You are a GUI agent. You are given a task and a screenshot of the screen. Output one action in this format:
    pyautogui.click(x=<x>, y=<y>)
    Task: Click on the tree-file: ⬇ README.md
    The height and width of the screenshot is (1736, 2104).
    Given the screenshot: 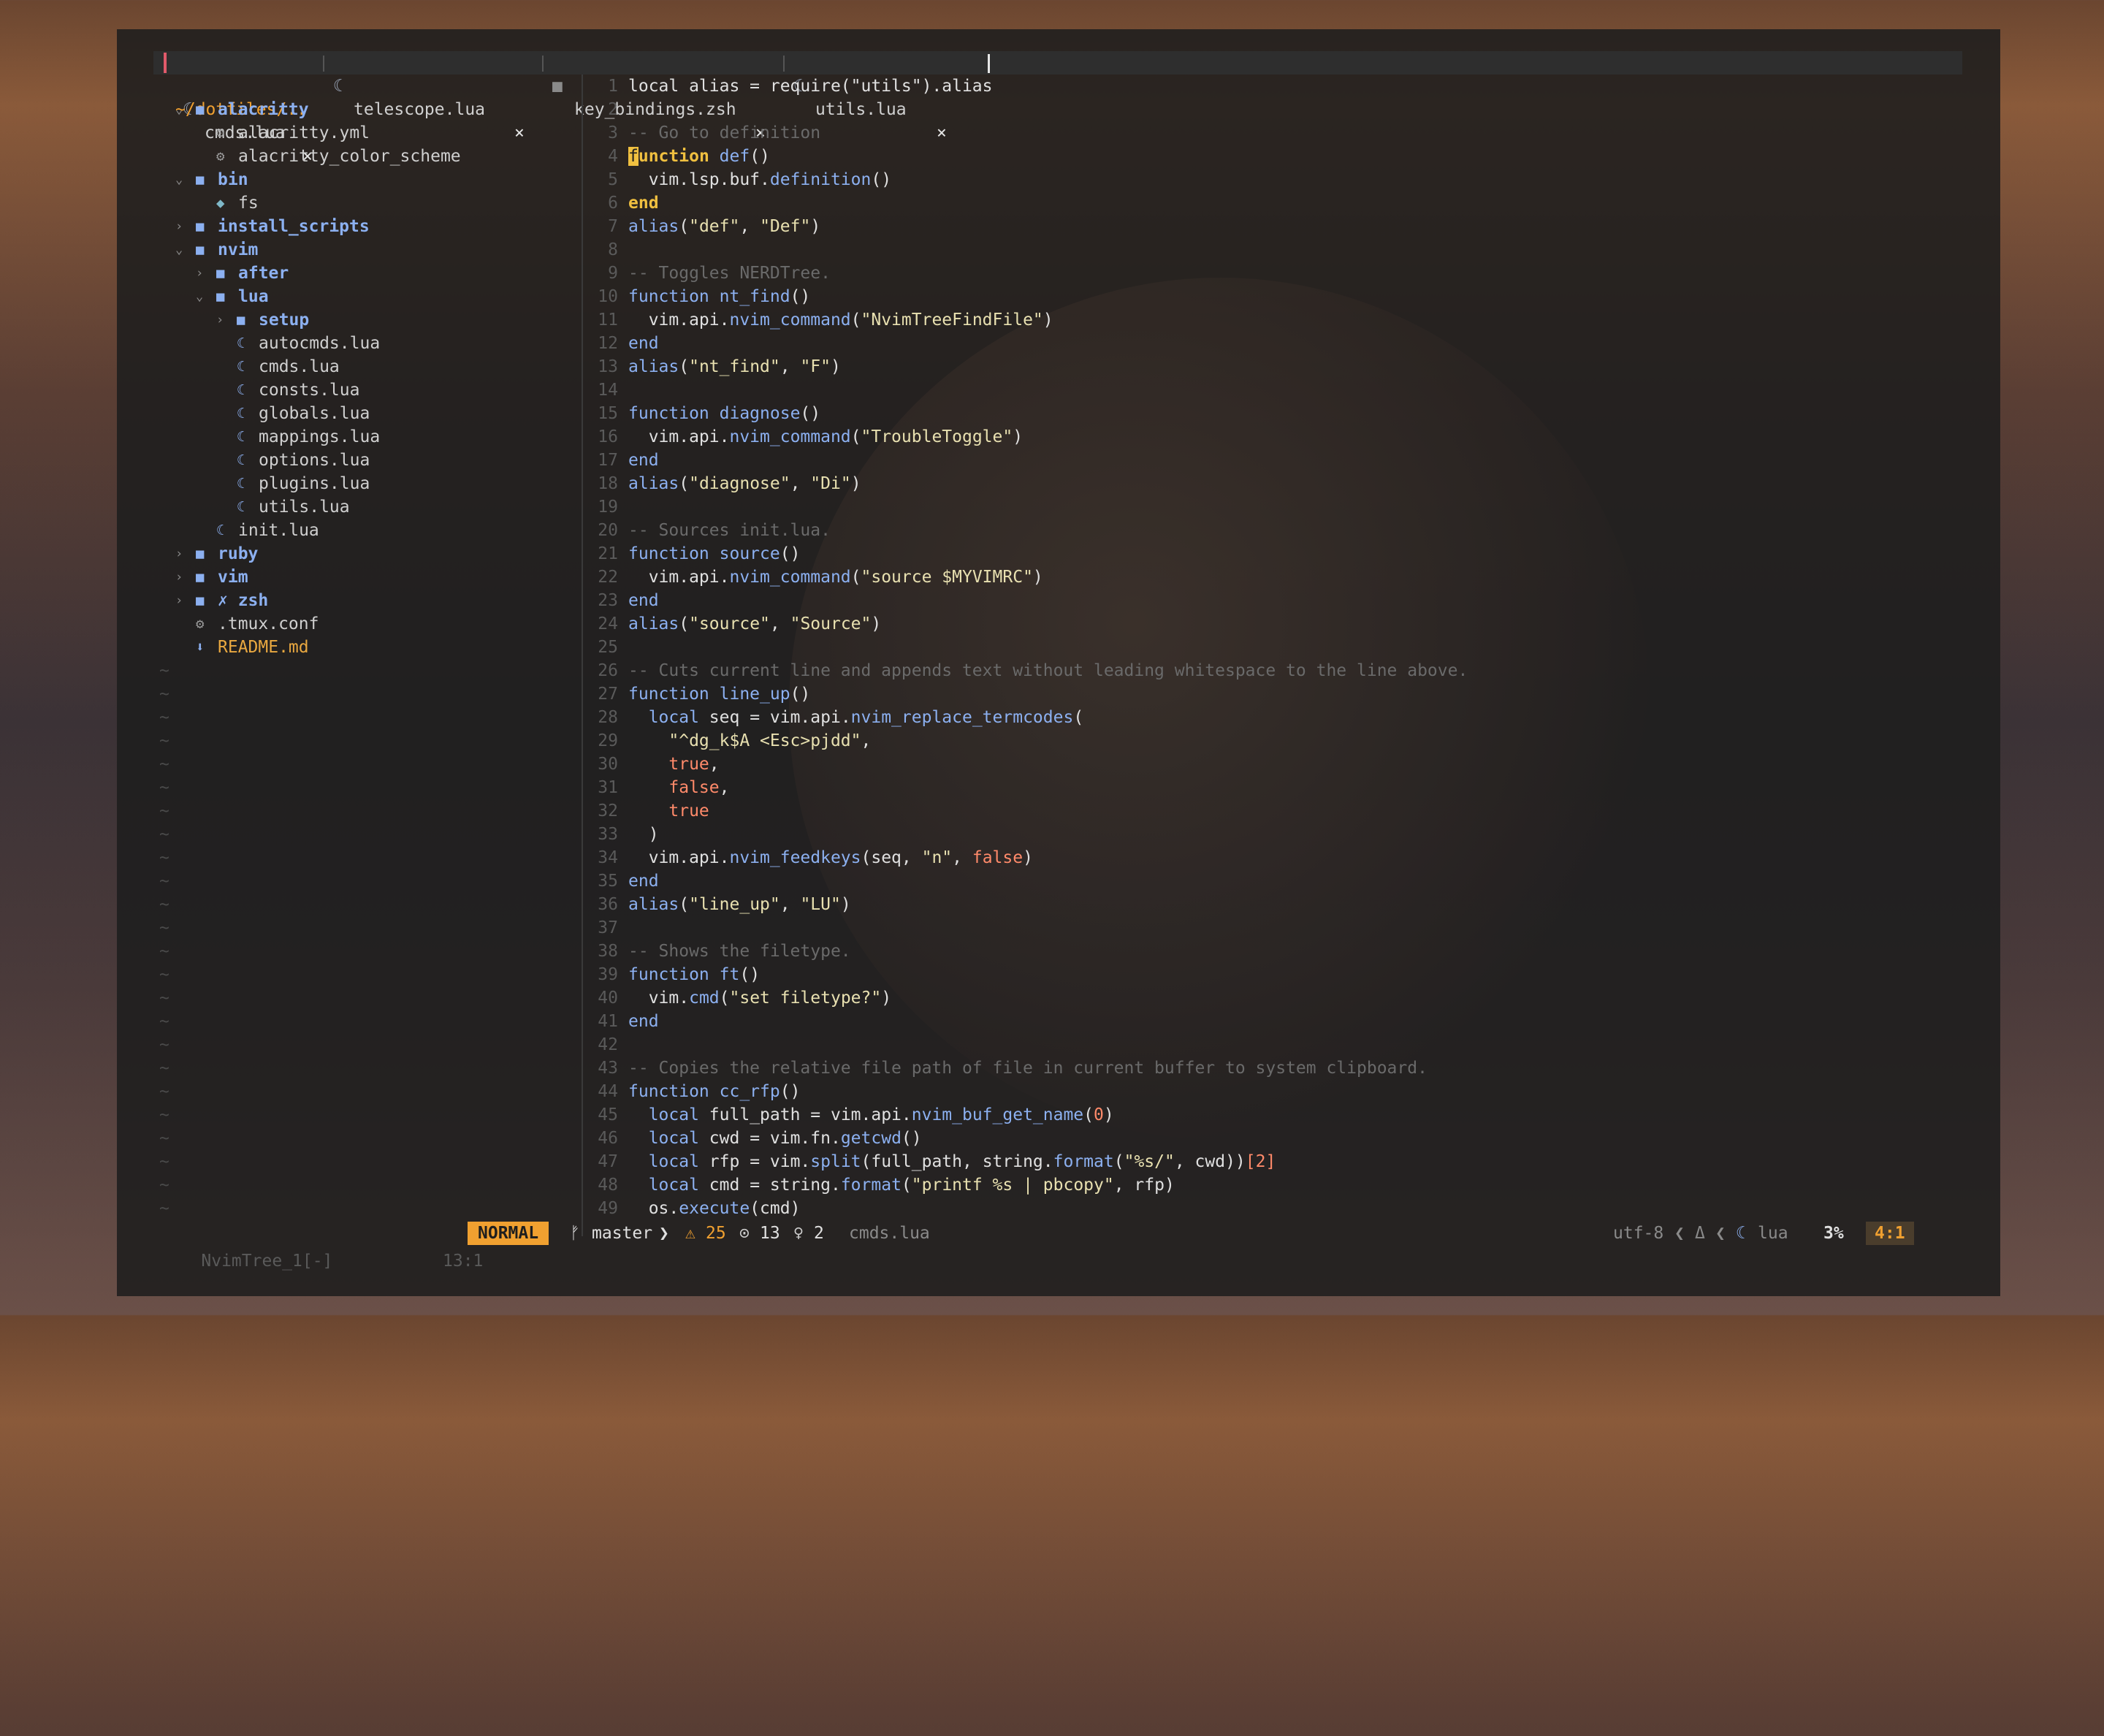 What is the action you would take?
    pyautogui.click(x=364, y=647)
    